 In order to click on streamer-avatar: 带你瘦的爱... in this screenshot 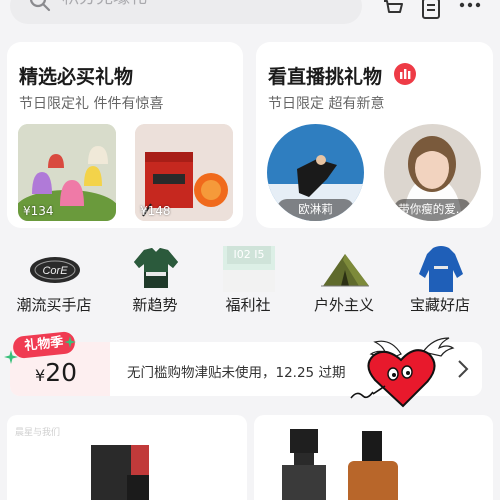, I will do `click(432, 172)`.